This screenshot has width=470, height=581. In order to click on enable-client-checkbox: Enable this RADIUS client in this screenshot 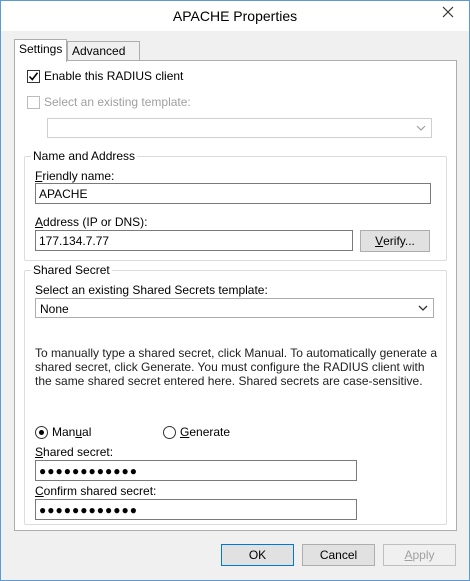, I will do `click(105, 76)`.